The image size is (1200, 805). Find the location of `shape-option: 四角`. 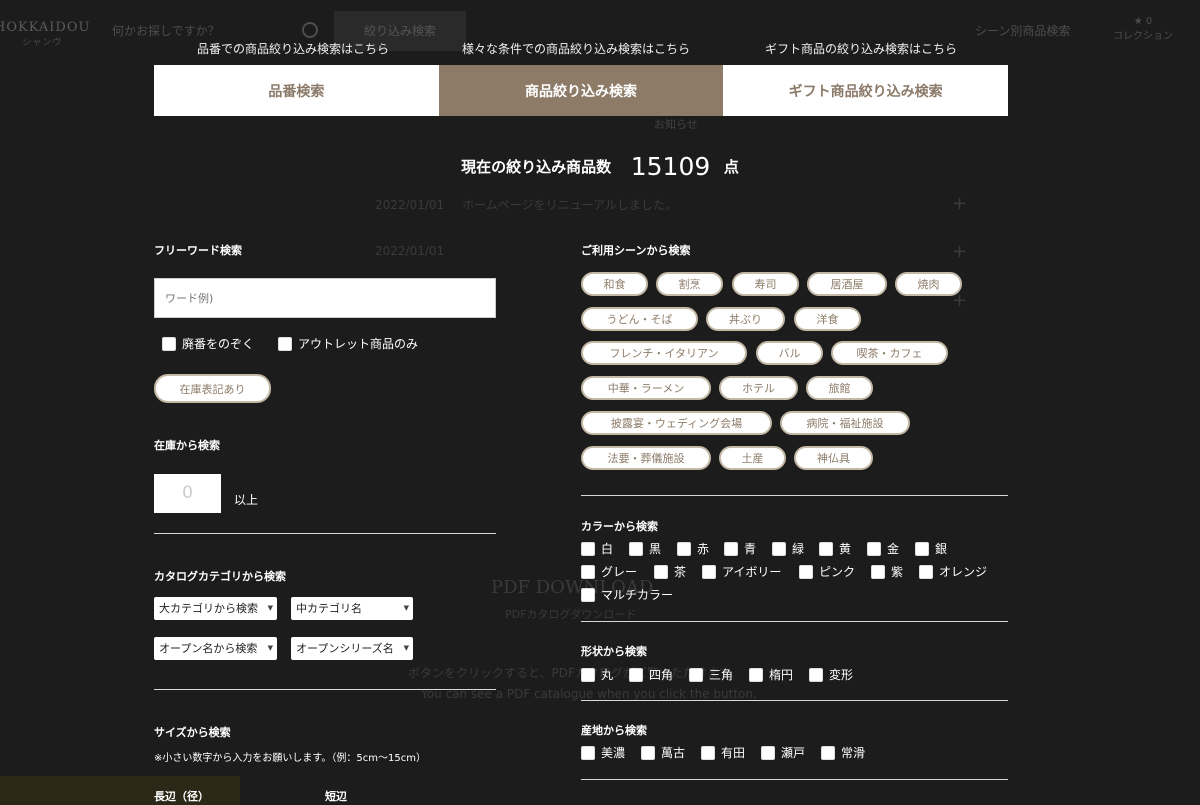

shape-option: 四角 is located at coordinates (651, 674).